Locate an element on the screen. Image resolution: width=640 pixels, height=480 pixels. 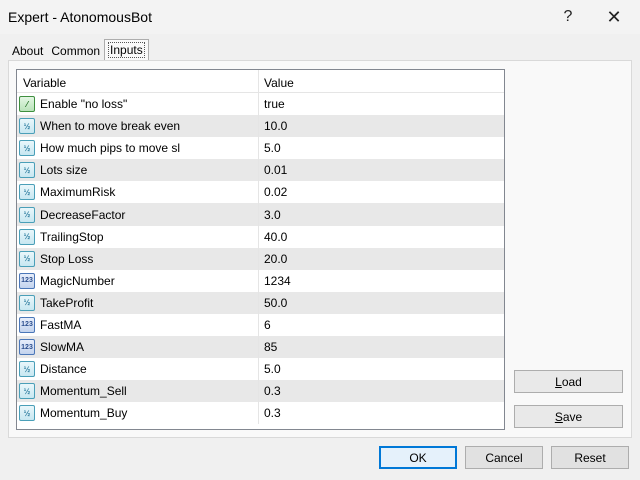
grid-row: 123 FastMA 6 is located at coordinates (260, 325).